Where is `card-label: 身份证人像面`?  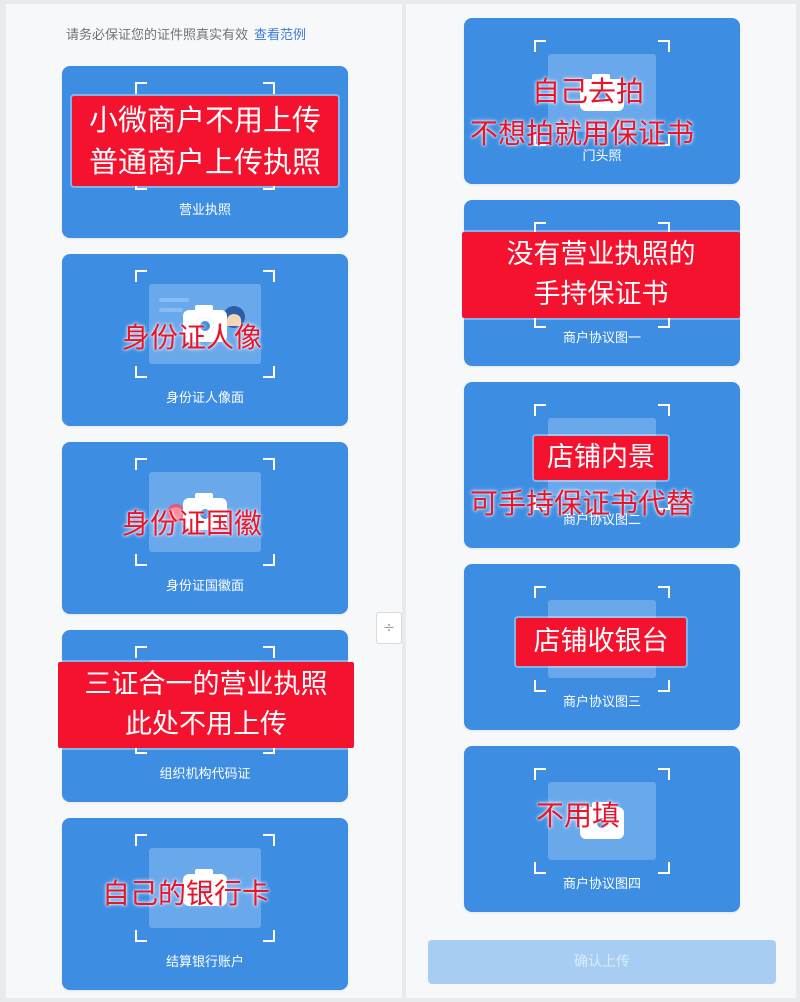 card-label: 身份证人像面 is located at coordinates (204, 398).